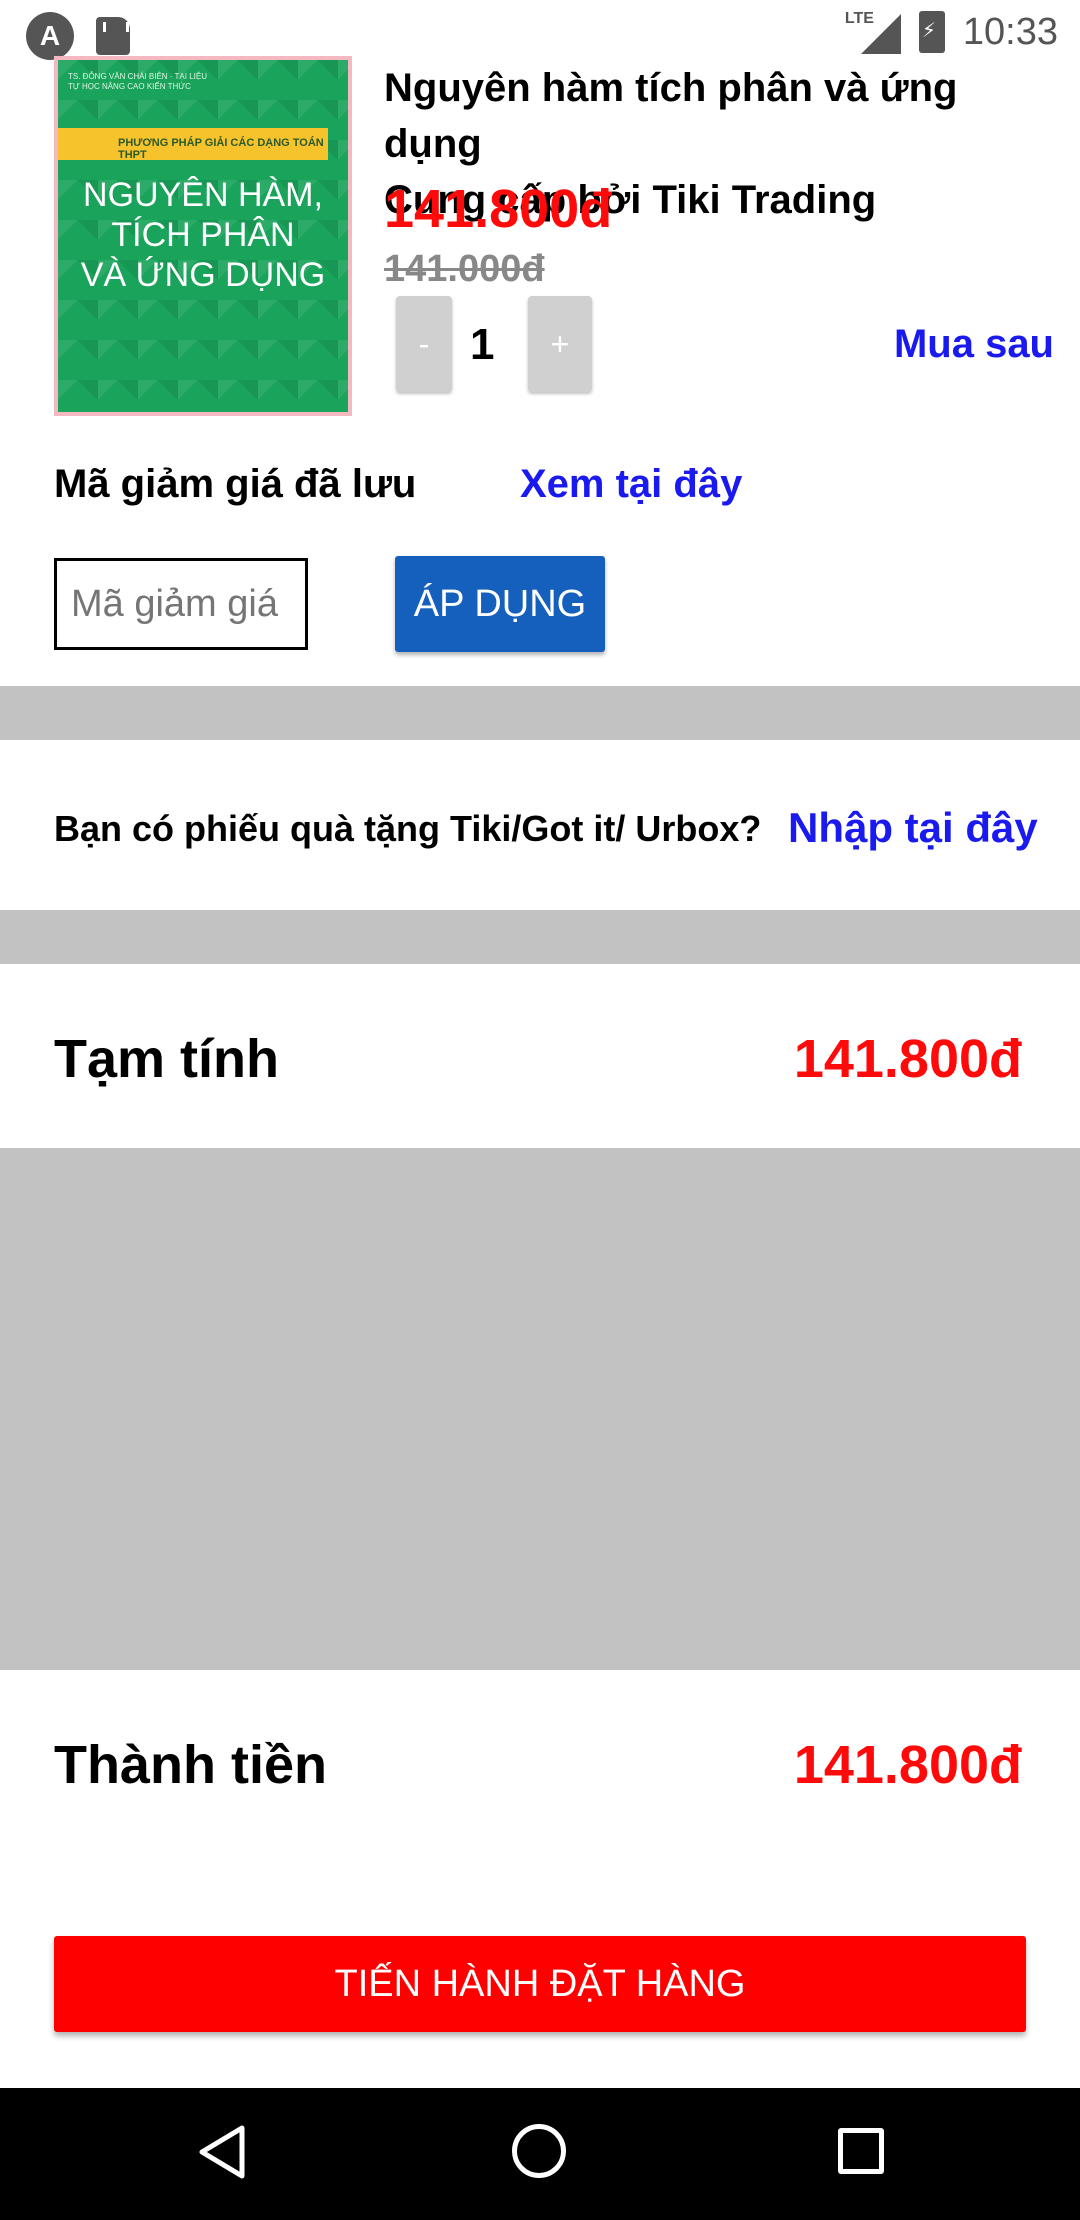 Image resolution: width=1080 pixels, height=2220 pixels. Describe the element at coordinates (540, 1984) in the screenshot. I see `place-order-button: TIẾN HÀNH ĐẶT HÀNG` at that location.